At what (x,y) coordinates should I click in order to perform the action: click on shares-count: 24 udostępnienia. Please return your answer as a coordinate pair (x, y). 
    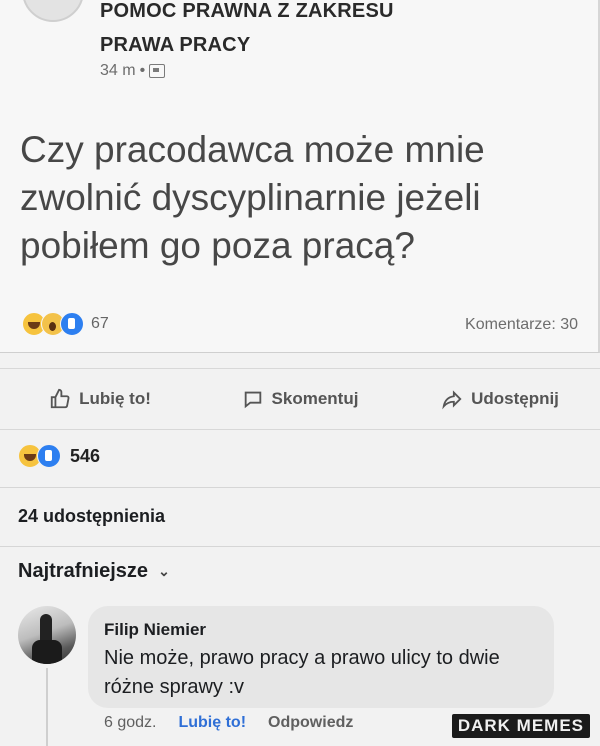
    Looking at the image, I should click on (91, 516).